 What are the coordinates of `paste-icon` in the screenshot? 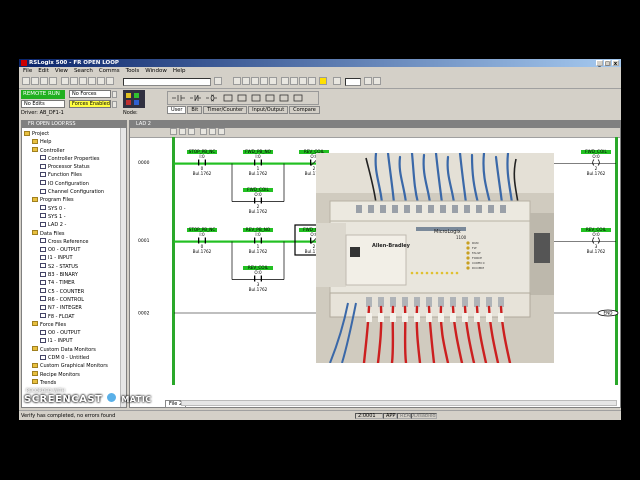 It's located at (83, 81).